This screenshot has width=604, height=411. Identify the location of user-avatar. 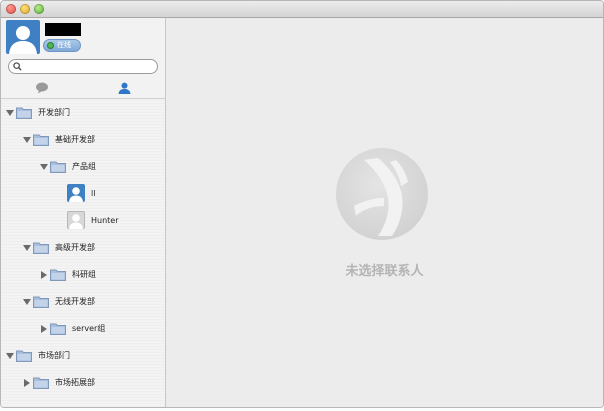
(23, 37).